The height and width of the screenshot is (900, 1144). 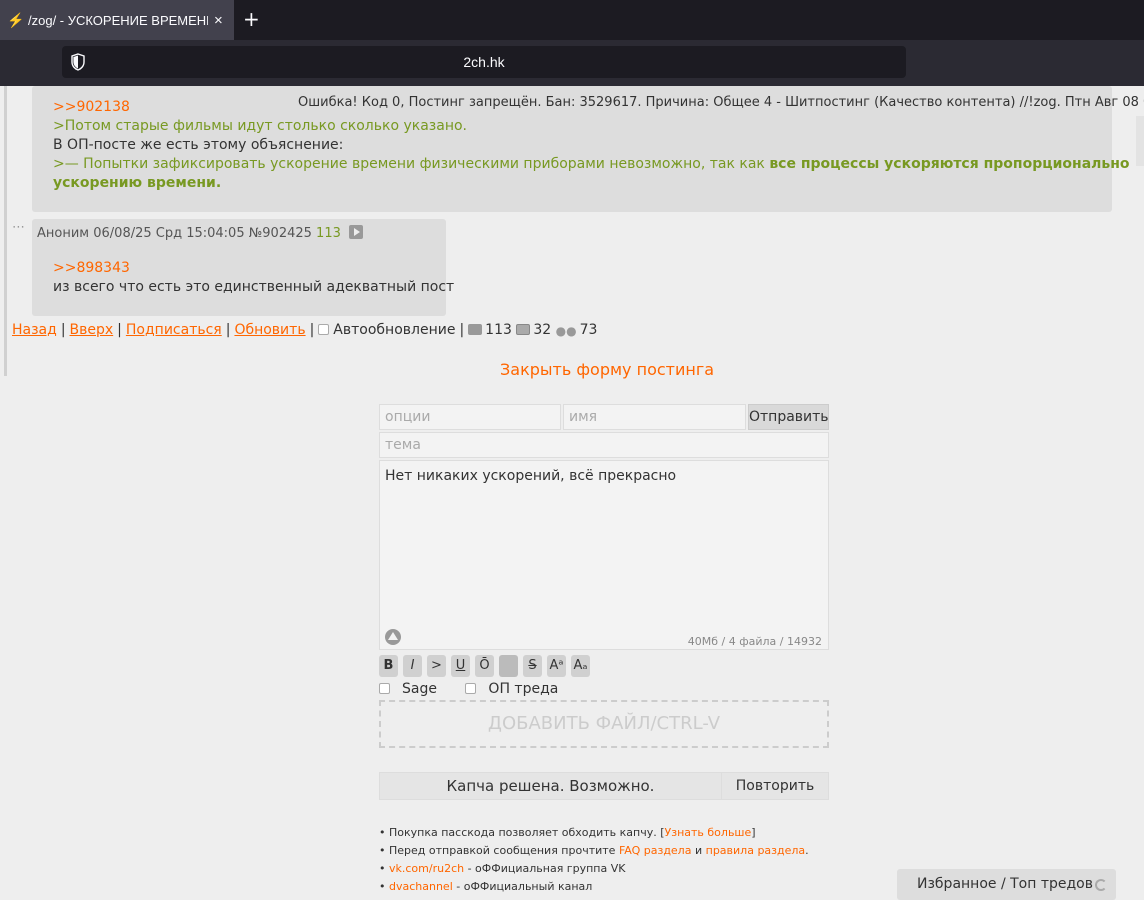 I want to click on superscript-button: Aᵃ, so click(x=556, y=666).